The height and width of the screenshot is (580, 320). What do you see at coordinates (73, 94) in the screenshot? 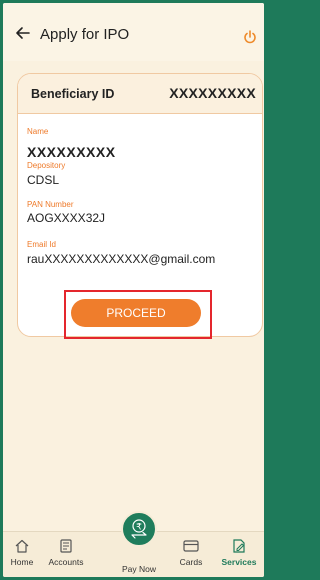
I see `beneficiary-id-label: Beneficiary ID` at bounding box center [73, 94].